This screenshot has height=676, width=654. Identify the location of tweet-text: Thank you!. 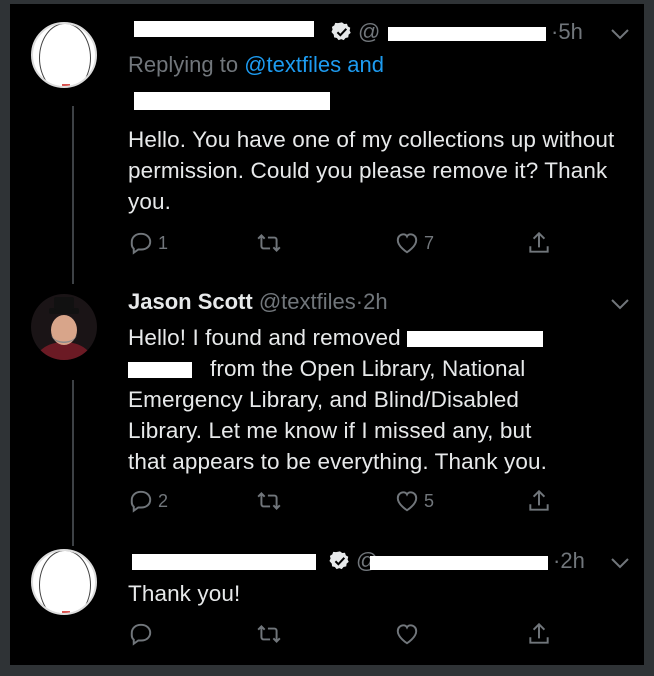
(184, 593).